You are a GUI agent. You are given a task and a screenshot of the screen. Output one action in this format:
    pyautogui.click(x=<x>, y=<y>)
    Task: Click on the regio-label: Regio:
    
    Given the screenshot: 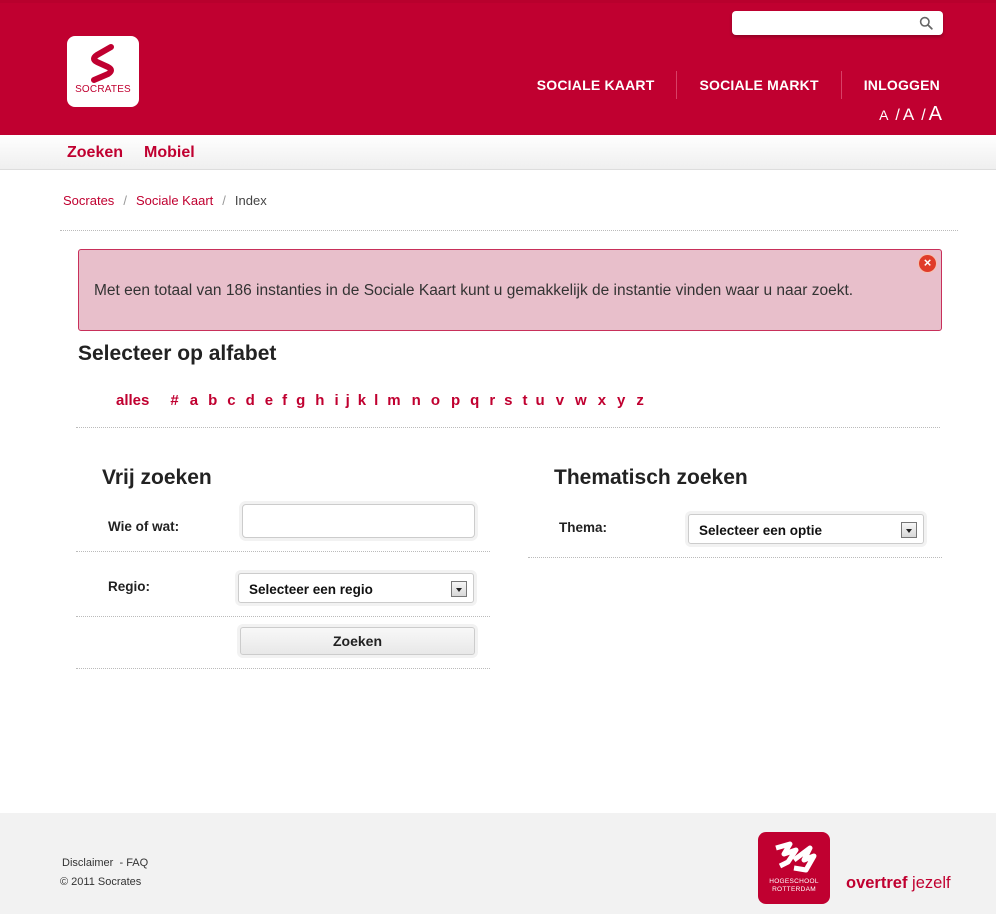 What is the action you would take?
    pyautogui.click(x=129, y=586)
    